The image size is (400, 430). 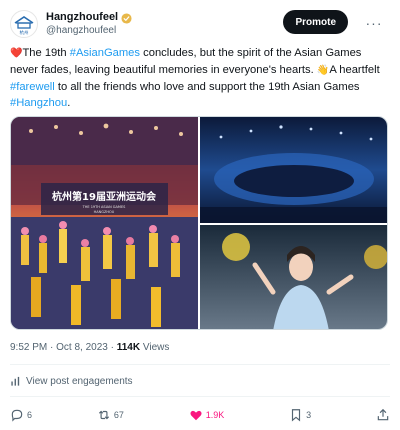 What do you see at coordinates (17, 415) in the screenshot?
I see `reply-icon` at bounding box center [17, 415].